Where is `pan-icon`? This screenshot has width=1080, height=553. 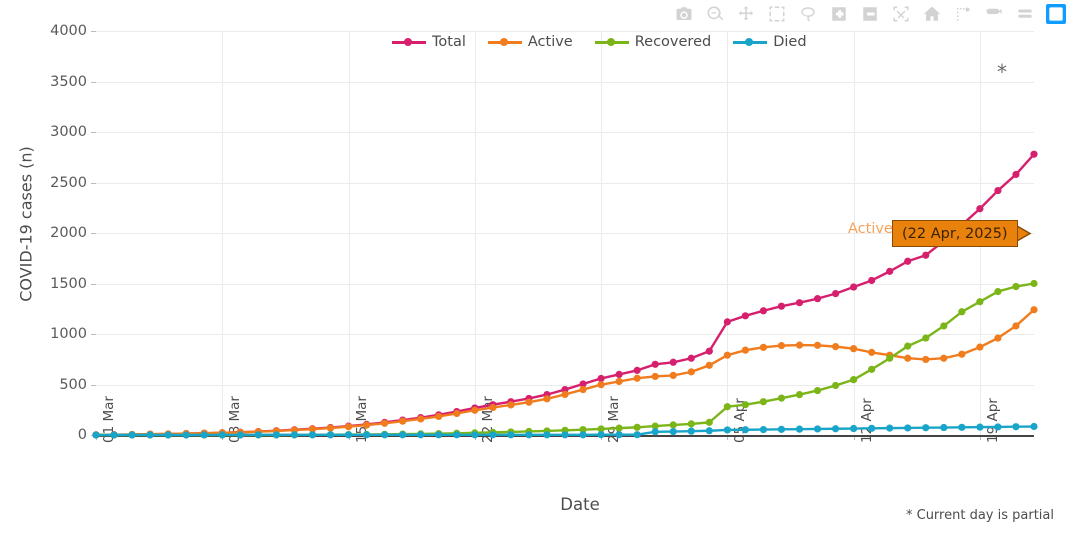 pan-icon is located at coordinates (746, 14).